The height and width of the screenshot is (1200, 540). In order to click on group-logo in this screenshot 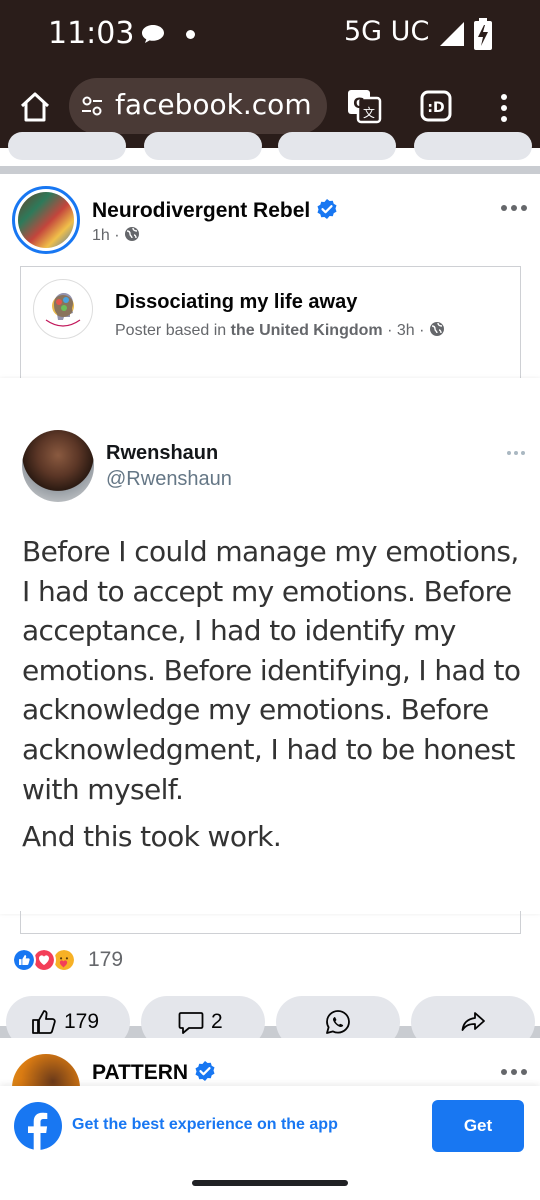, I will do `click(63, 309)`.